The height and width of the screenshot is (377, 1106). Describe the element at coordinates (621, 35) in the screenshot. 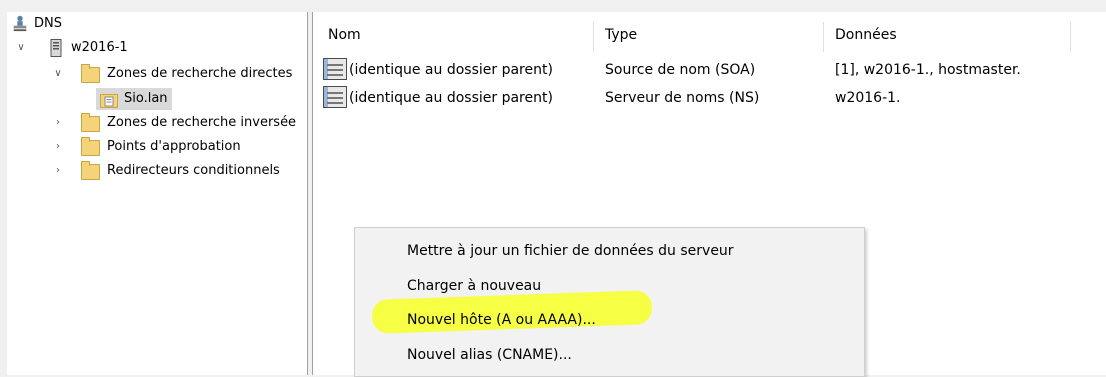

I see `column-header-type: Type` at that location.